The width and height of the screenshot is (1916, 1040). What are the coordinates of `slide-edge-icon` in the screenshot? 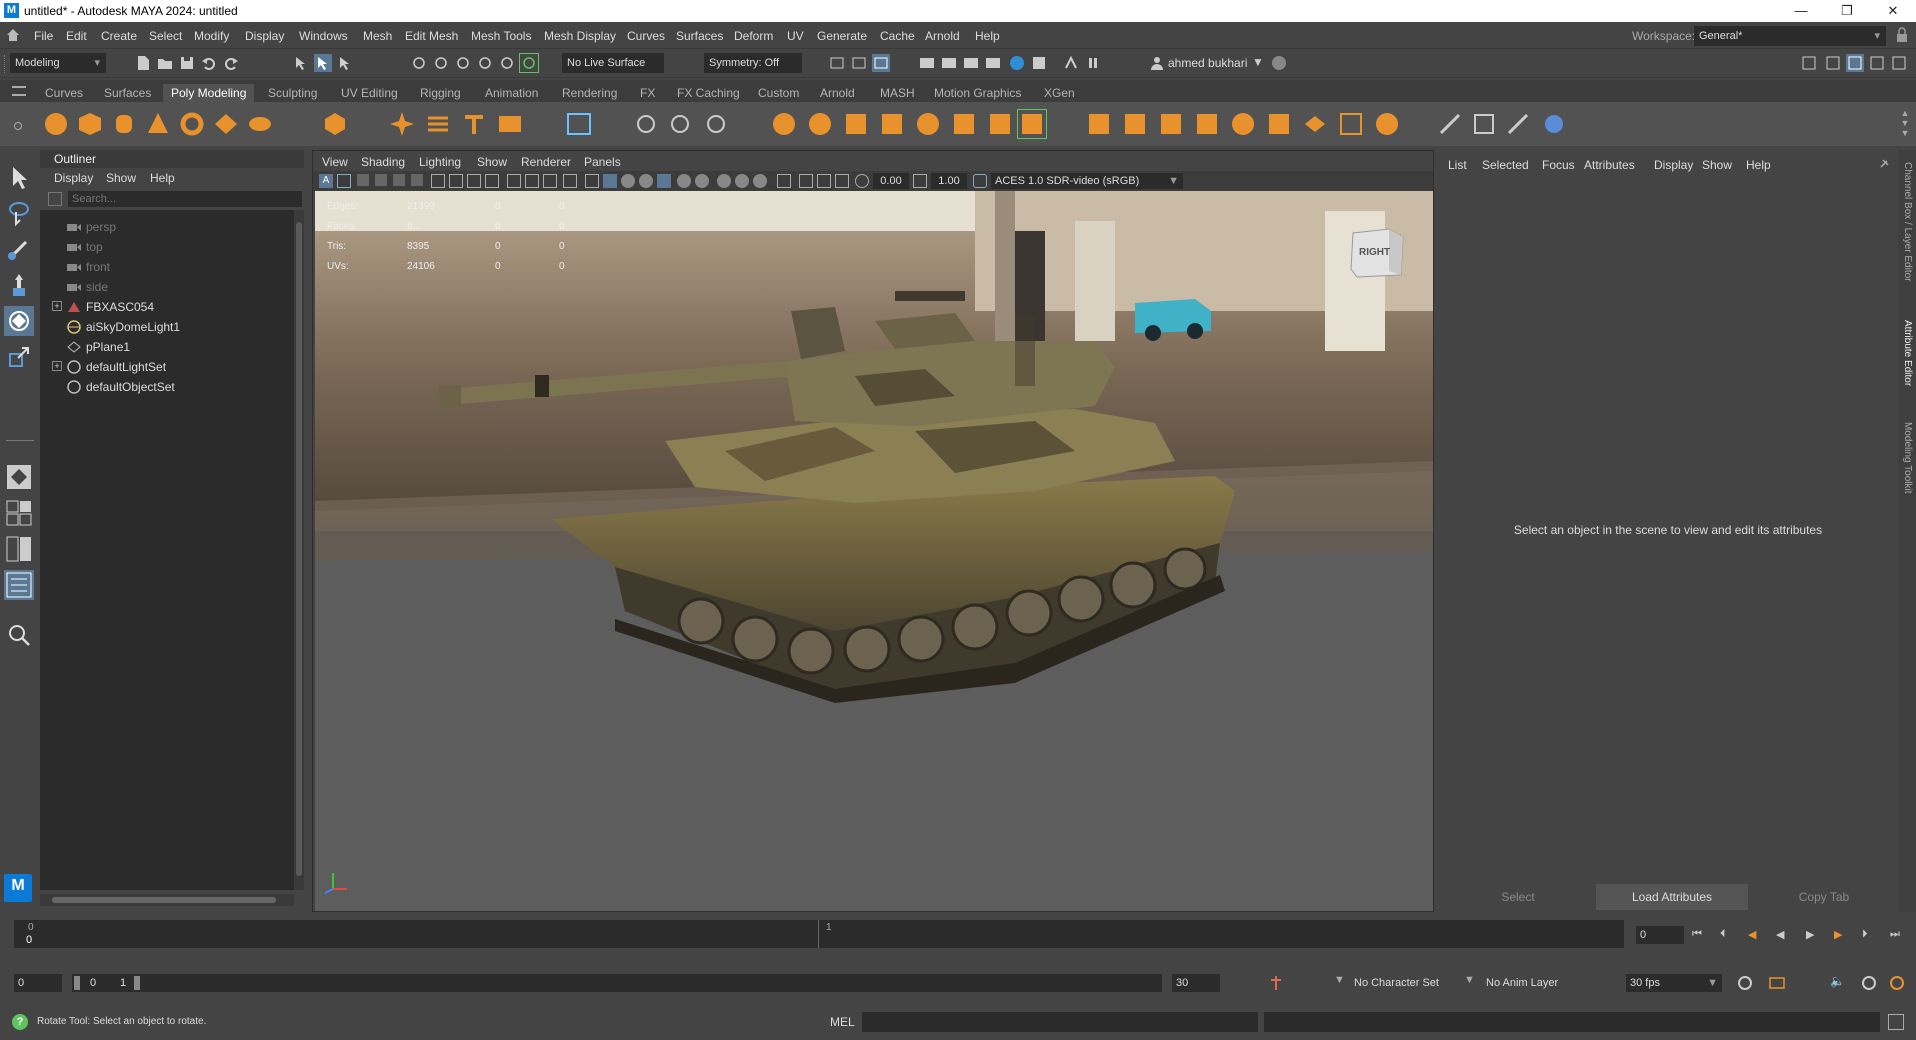 It's located at (1279, 124).